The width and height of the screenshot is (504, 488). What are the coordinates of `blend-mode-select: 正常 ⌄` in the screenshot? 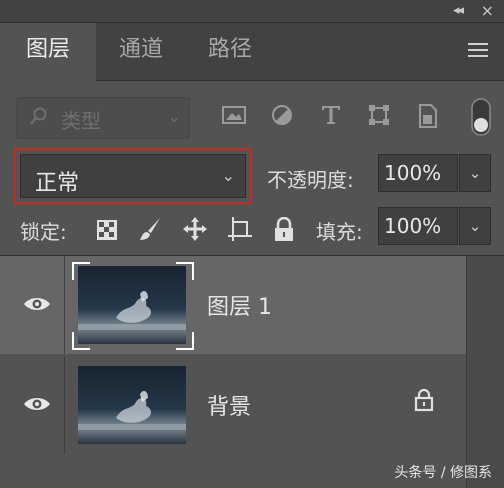 It's located at (133, 176).